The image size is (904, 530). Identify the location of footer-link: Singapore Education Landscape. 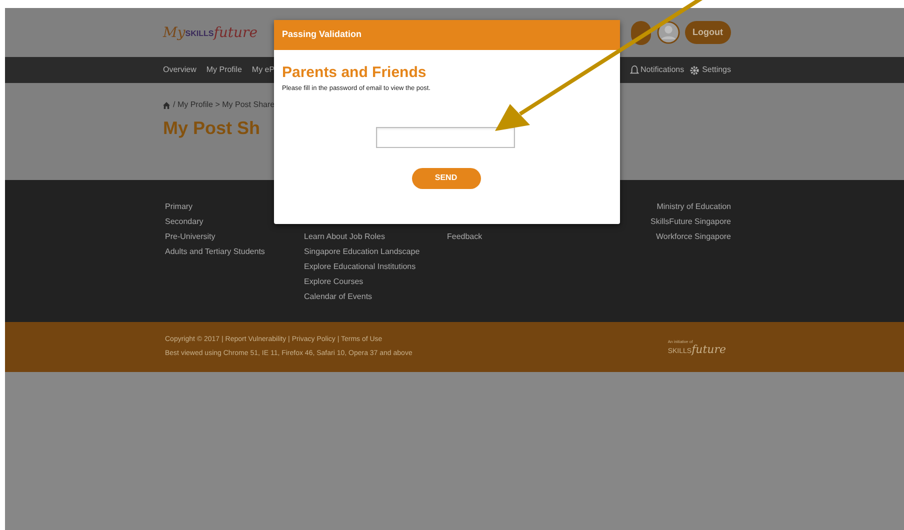
(375, 251).